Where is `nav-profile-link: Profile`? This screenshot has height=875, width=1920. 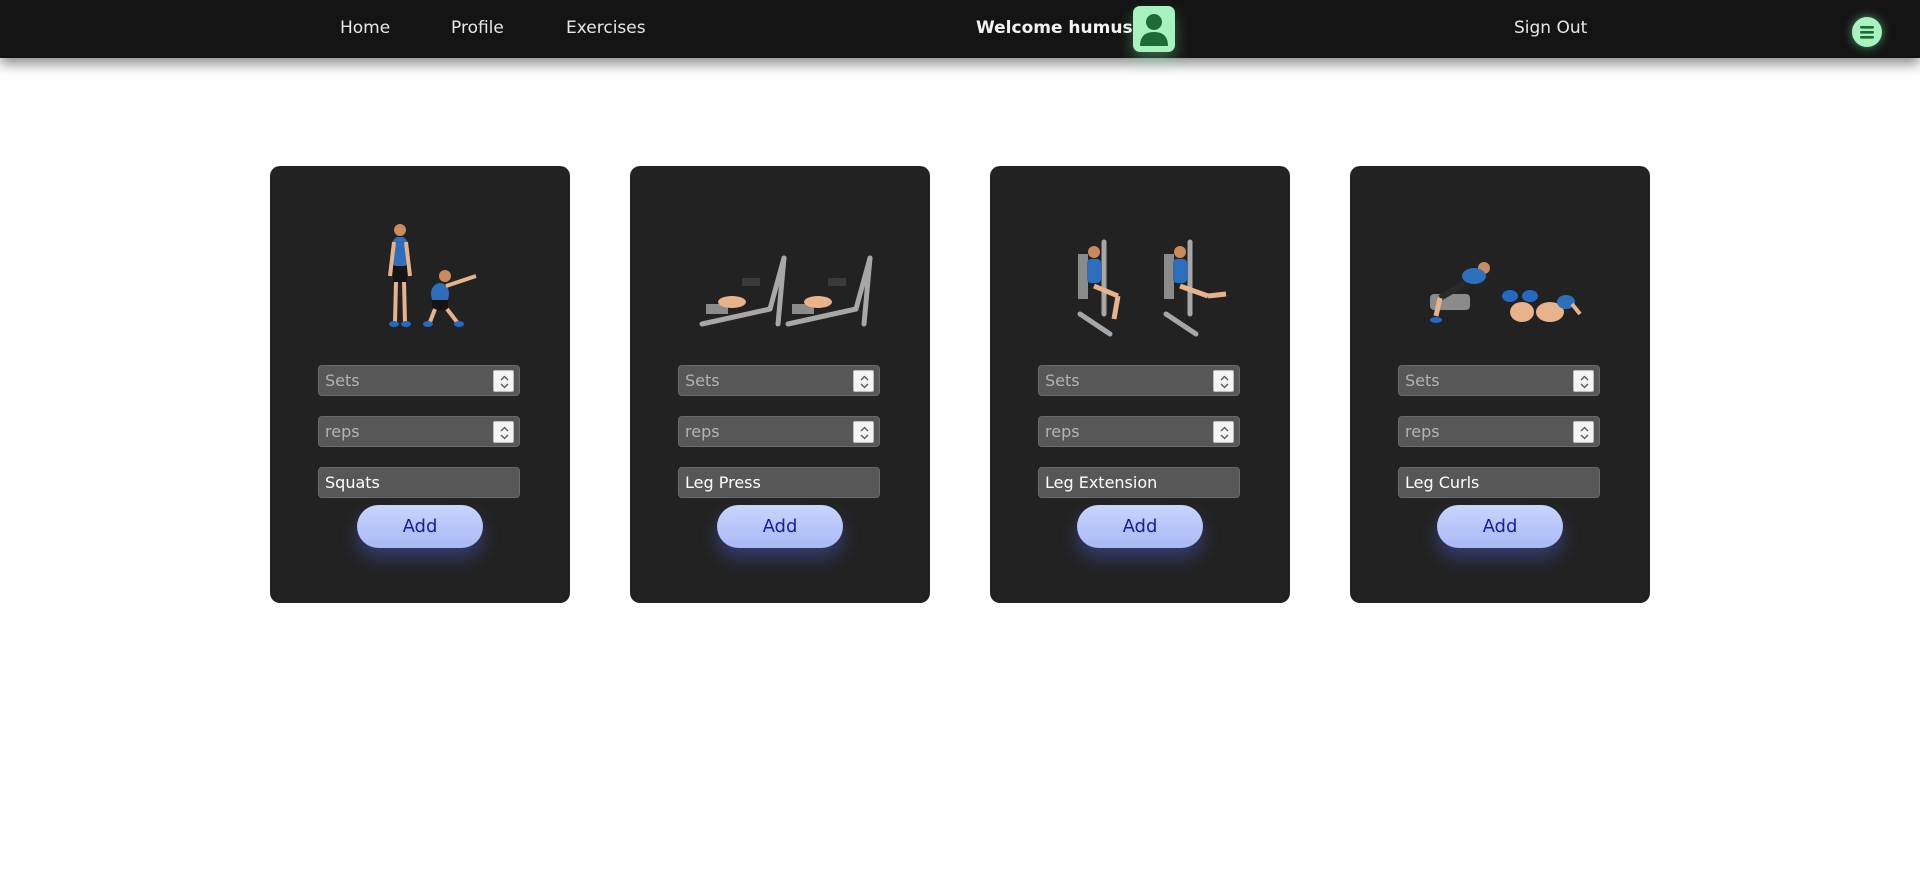
nav-profile-link: Profile is located at coordinates (477, 28).